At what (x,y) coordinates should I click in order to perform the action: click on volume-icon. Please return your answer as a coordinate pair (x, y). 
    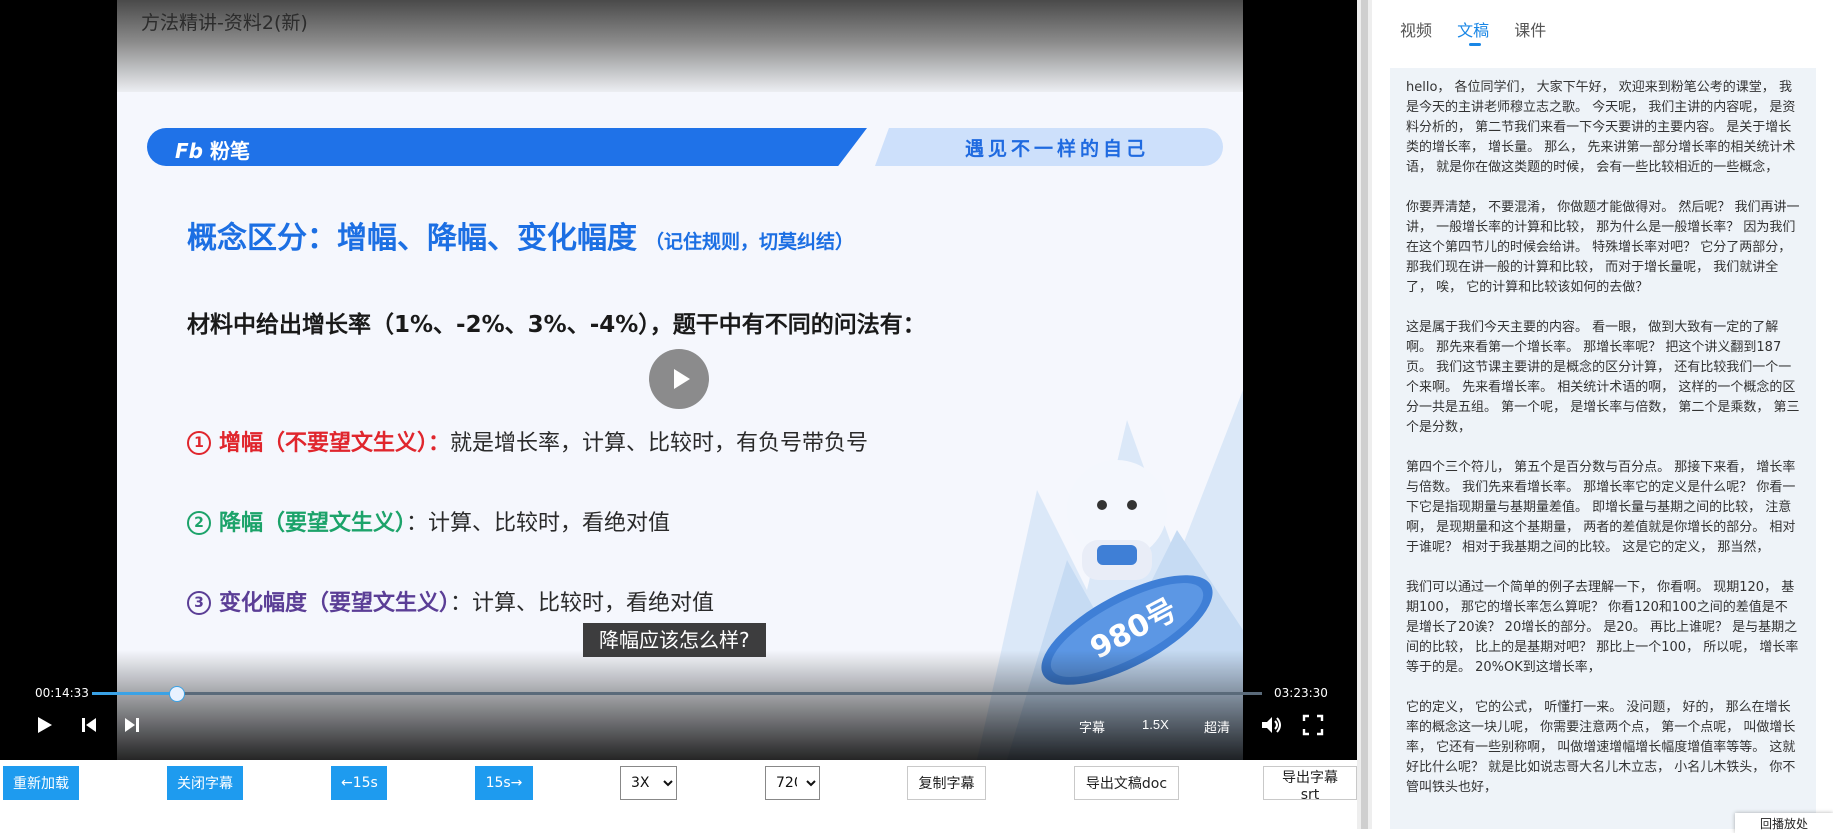
    Looking at the image, I should click on (1271, 725).